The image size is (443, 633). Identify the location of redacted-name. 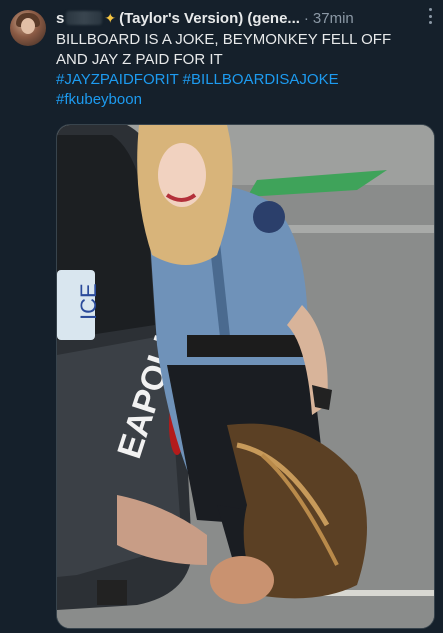
(84, 18).